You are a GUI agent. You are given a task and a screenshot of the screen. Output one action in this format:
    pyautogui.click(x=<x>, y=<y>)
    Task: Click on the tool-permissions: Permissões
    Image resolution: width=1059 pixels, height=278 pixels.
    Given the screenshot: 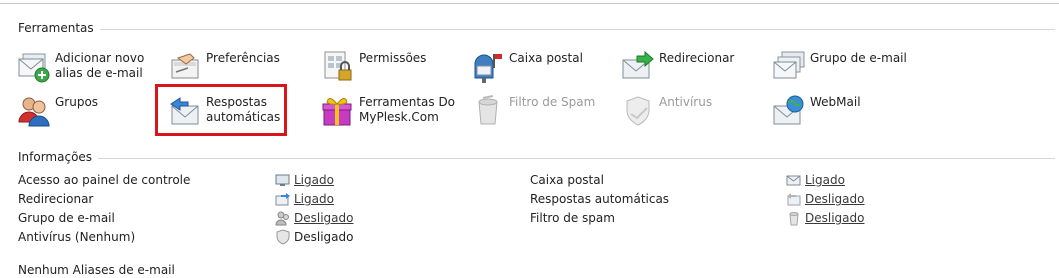 What is the action you would take?
    pyautogui.click(x=373, y=70)
    